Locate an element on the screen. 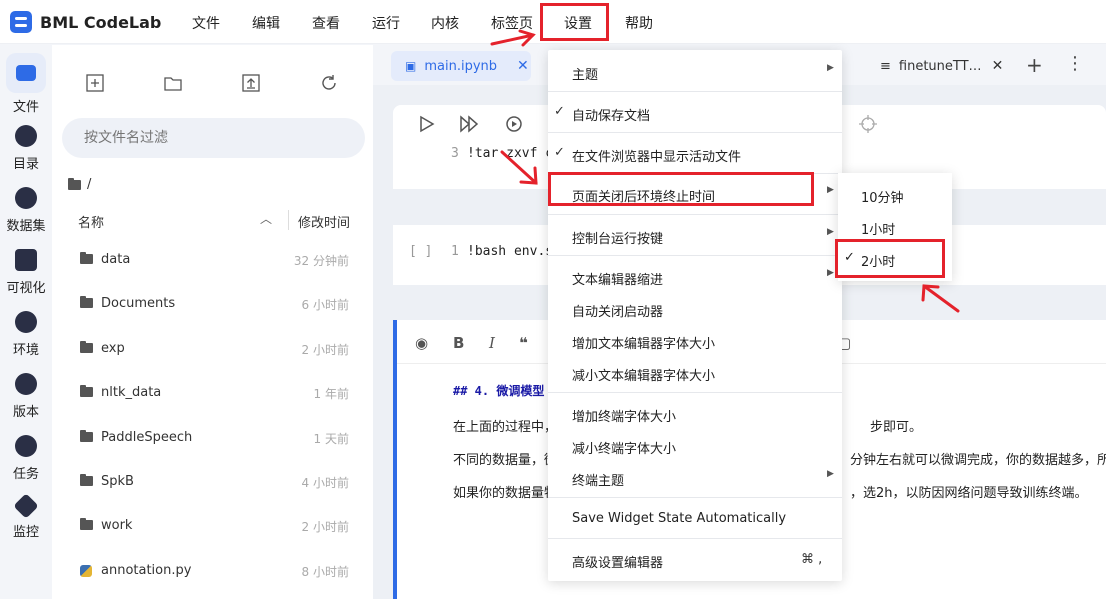  arrow-to-2h-icon is located at coordinates (941, 298).